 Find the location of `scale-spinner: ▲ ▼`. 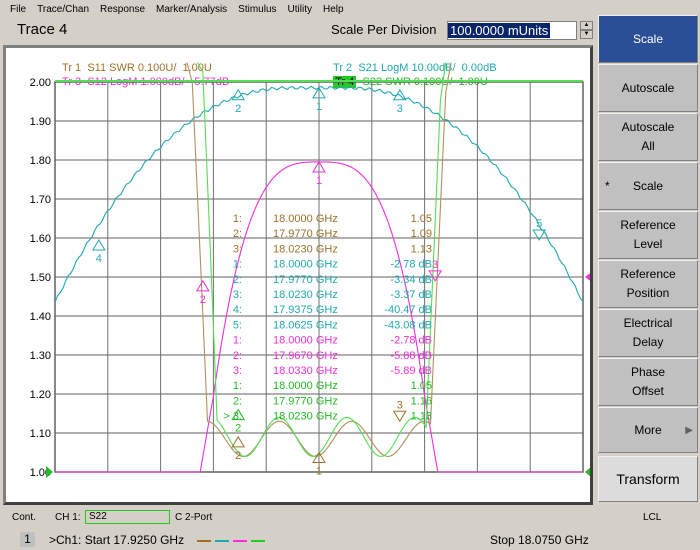

scale-spinner: ▲ ▼ is located at coordinates (586, 30).